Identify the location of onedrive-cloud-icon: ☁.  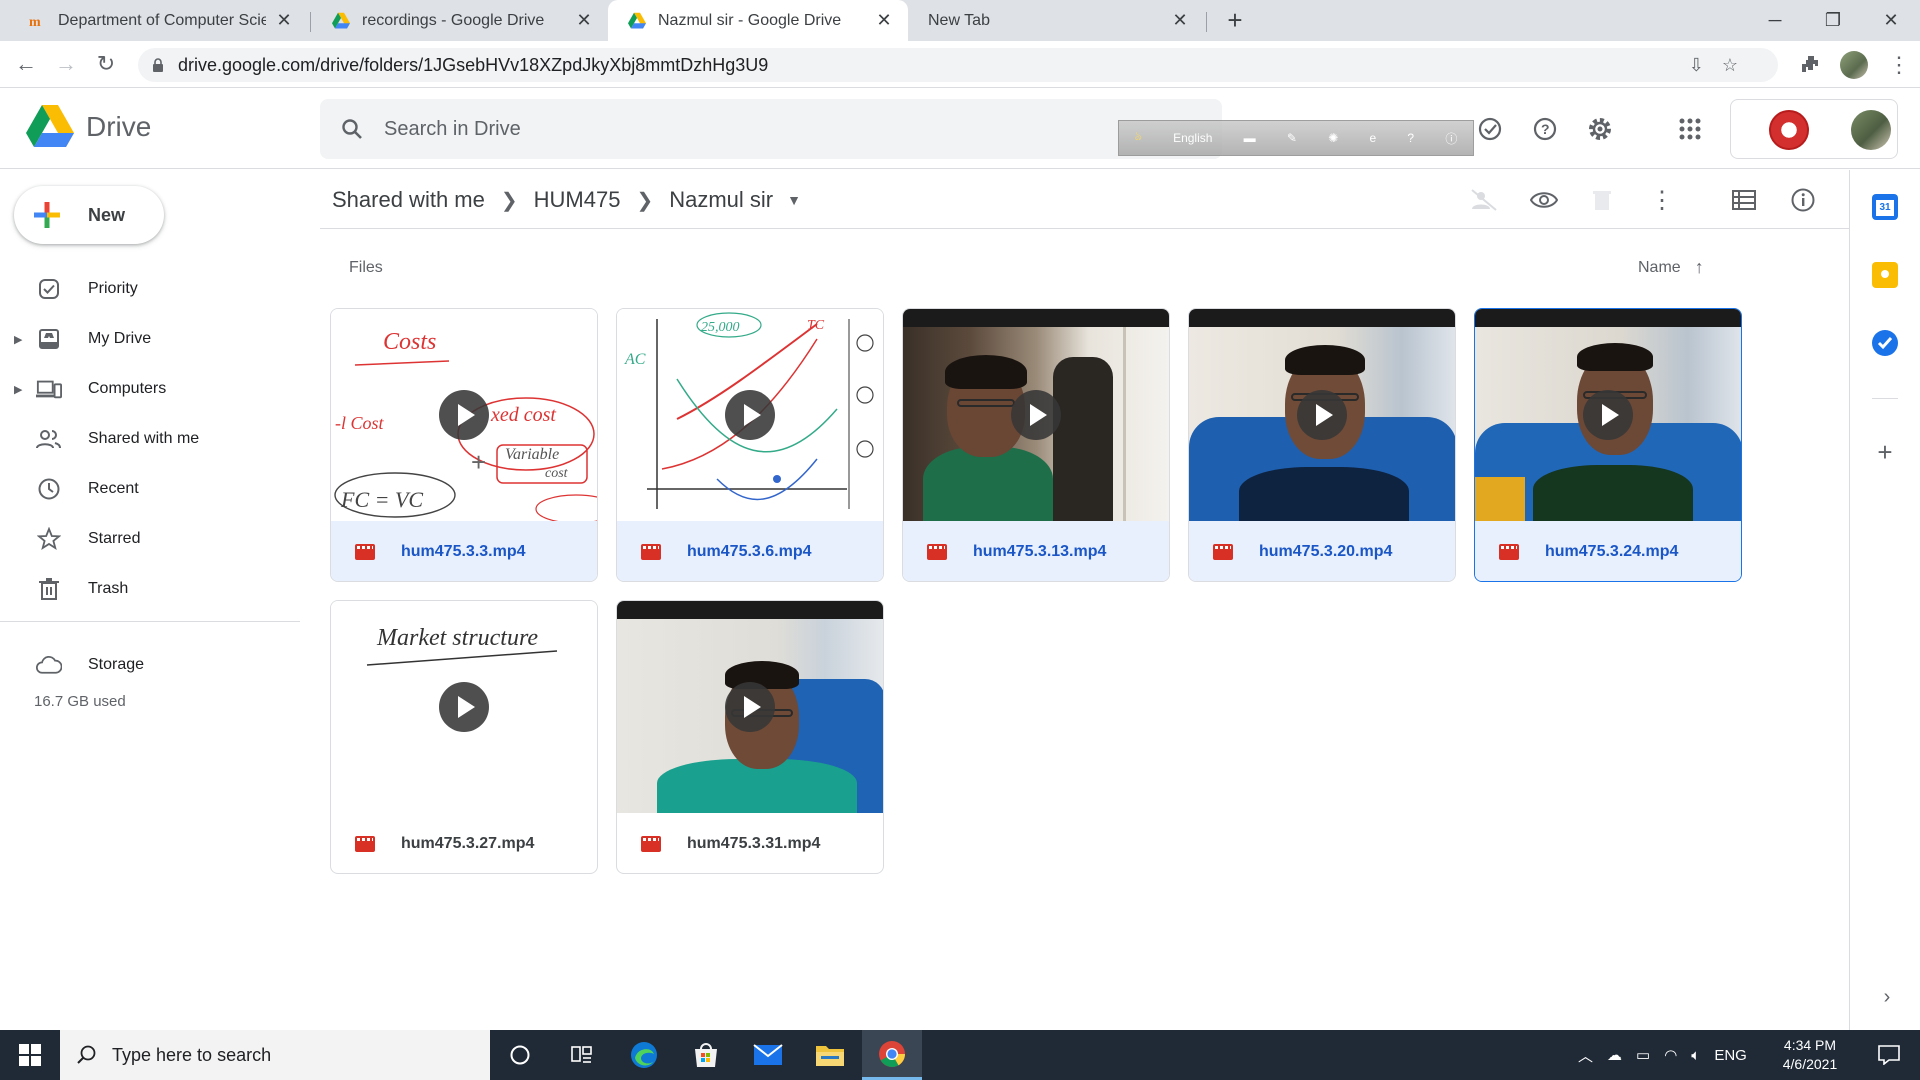
(1614, 1055).